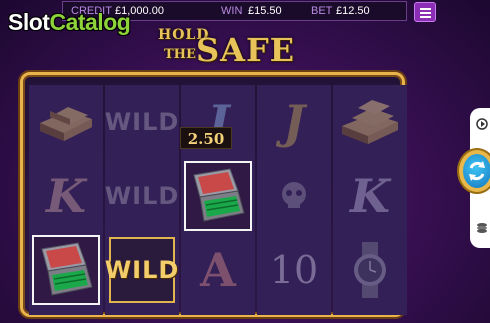 This screenshot has width=490, height=323. I want to click on reel-2: WILD WILD WILD, so click(142, 200).